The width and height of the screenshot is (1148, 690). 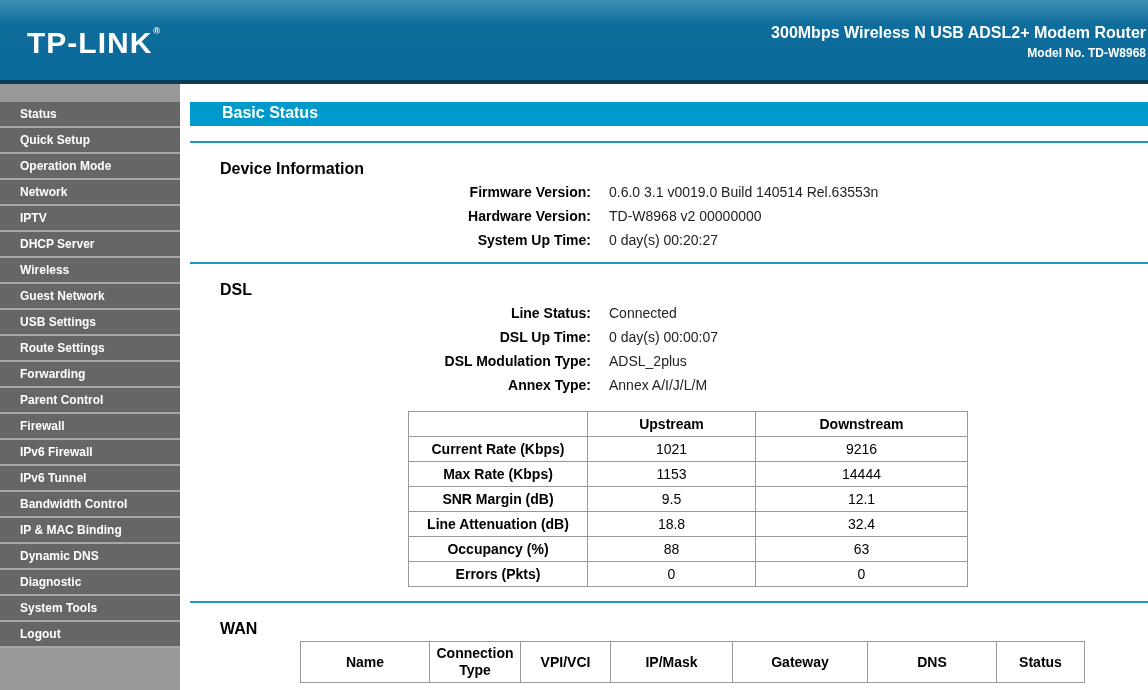 What do you see at coordinates (90, 167) in the screenshot?
I see `sidebar-item: Operation Mode` at bounding box center [90, 167].